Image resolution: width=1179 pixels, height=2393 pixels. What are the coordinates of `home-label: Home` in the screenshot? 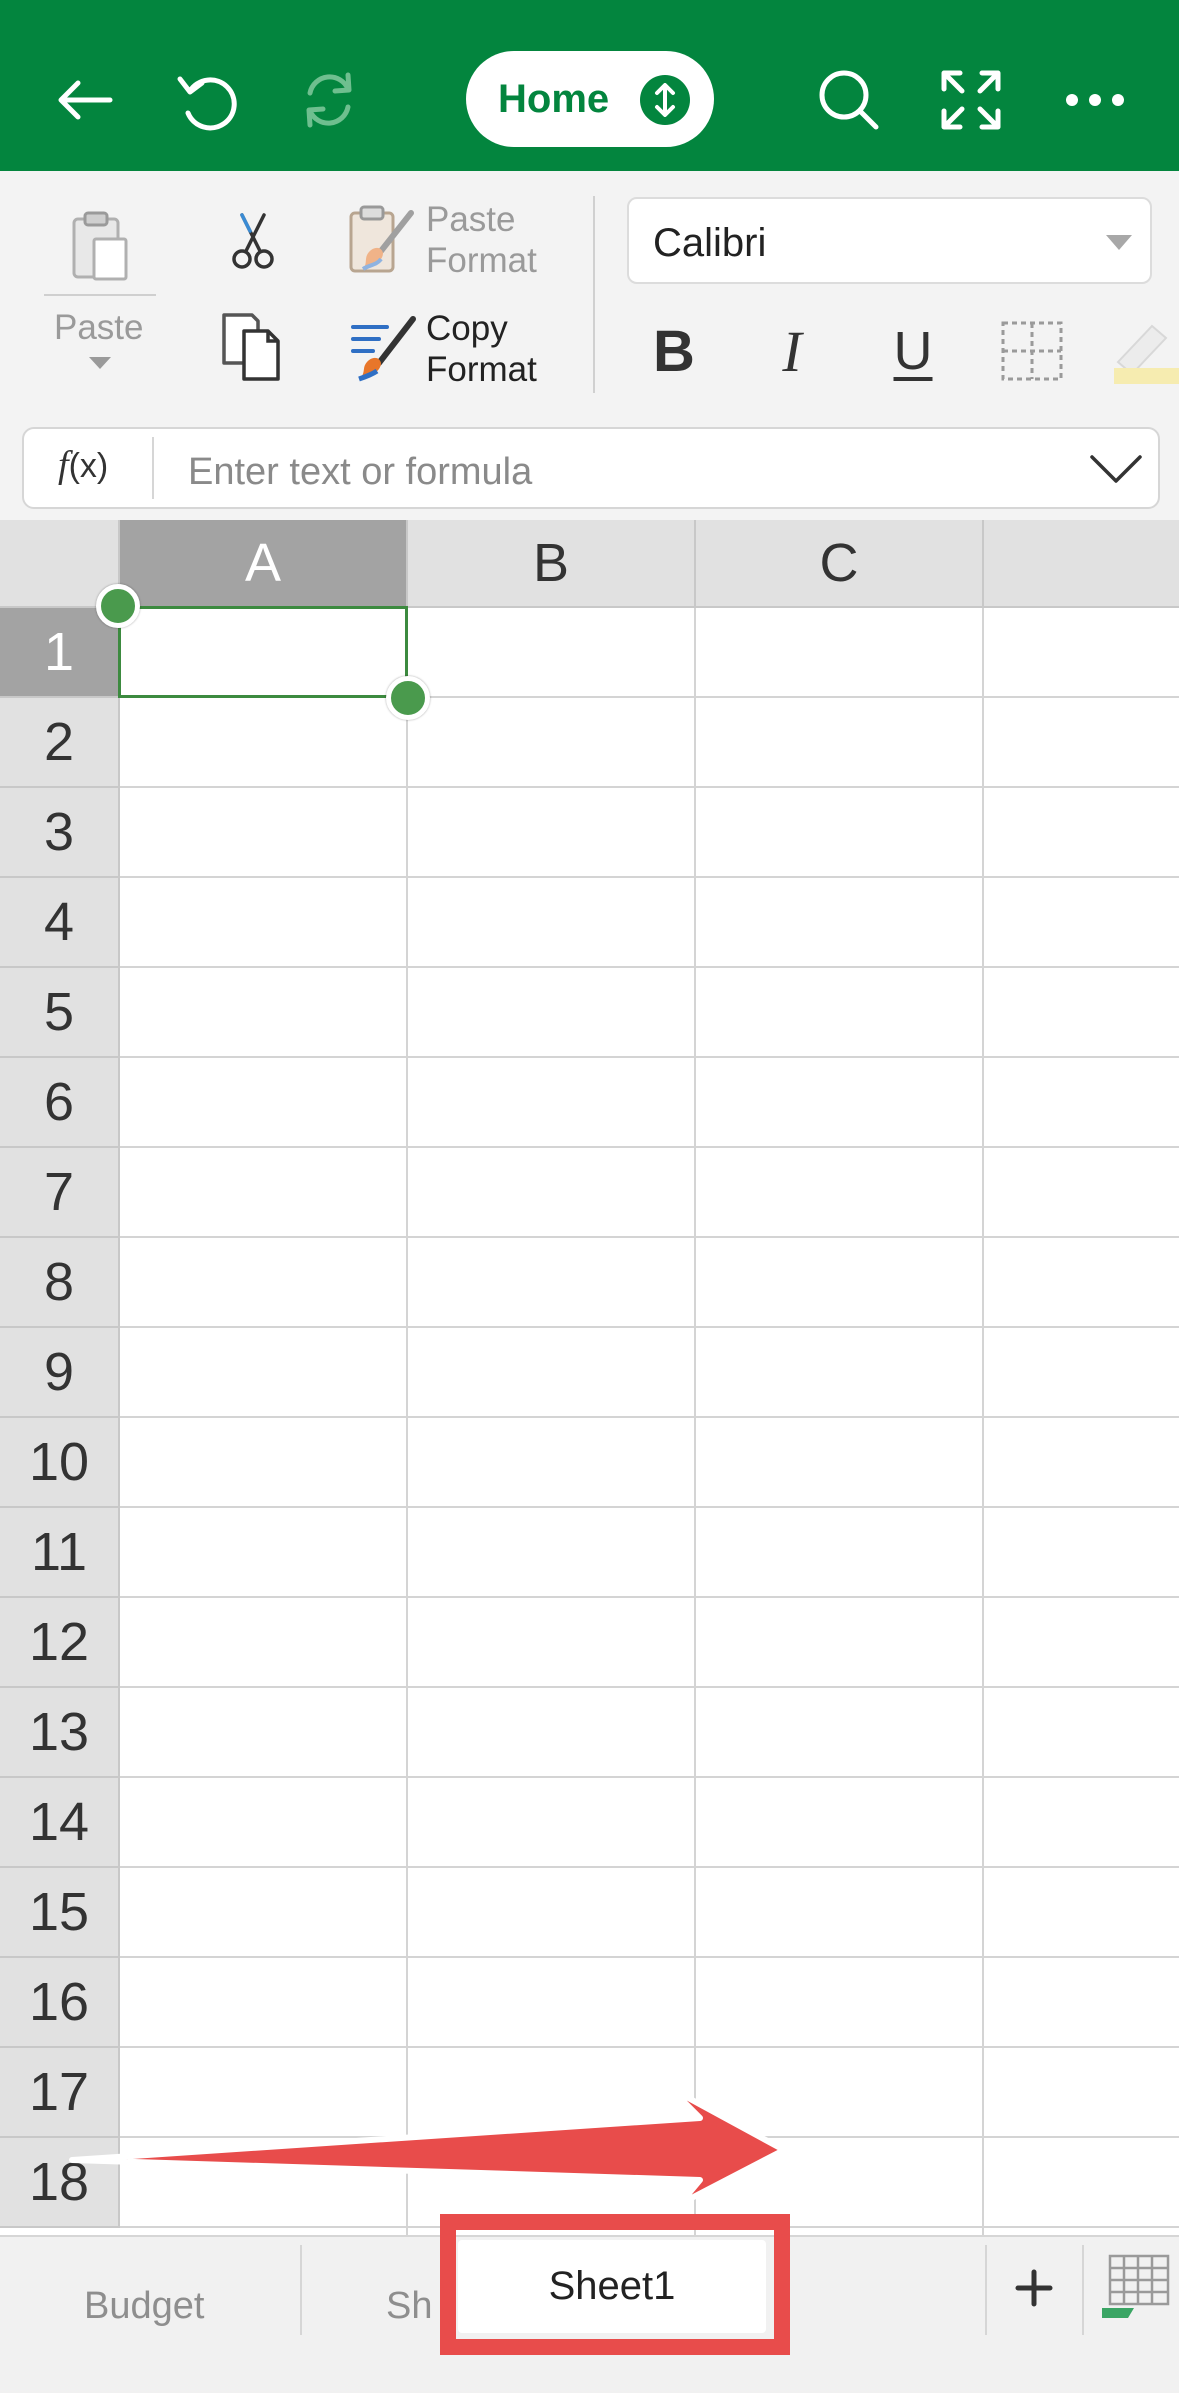 It's located at (554, 98).